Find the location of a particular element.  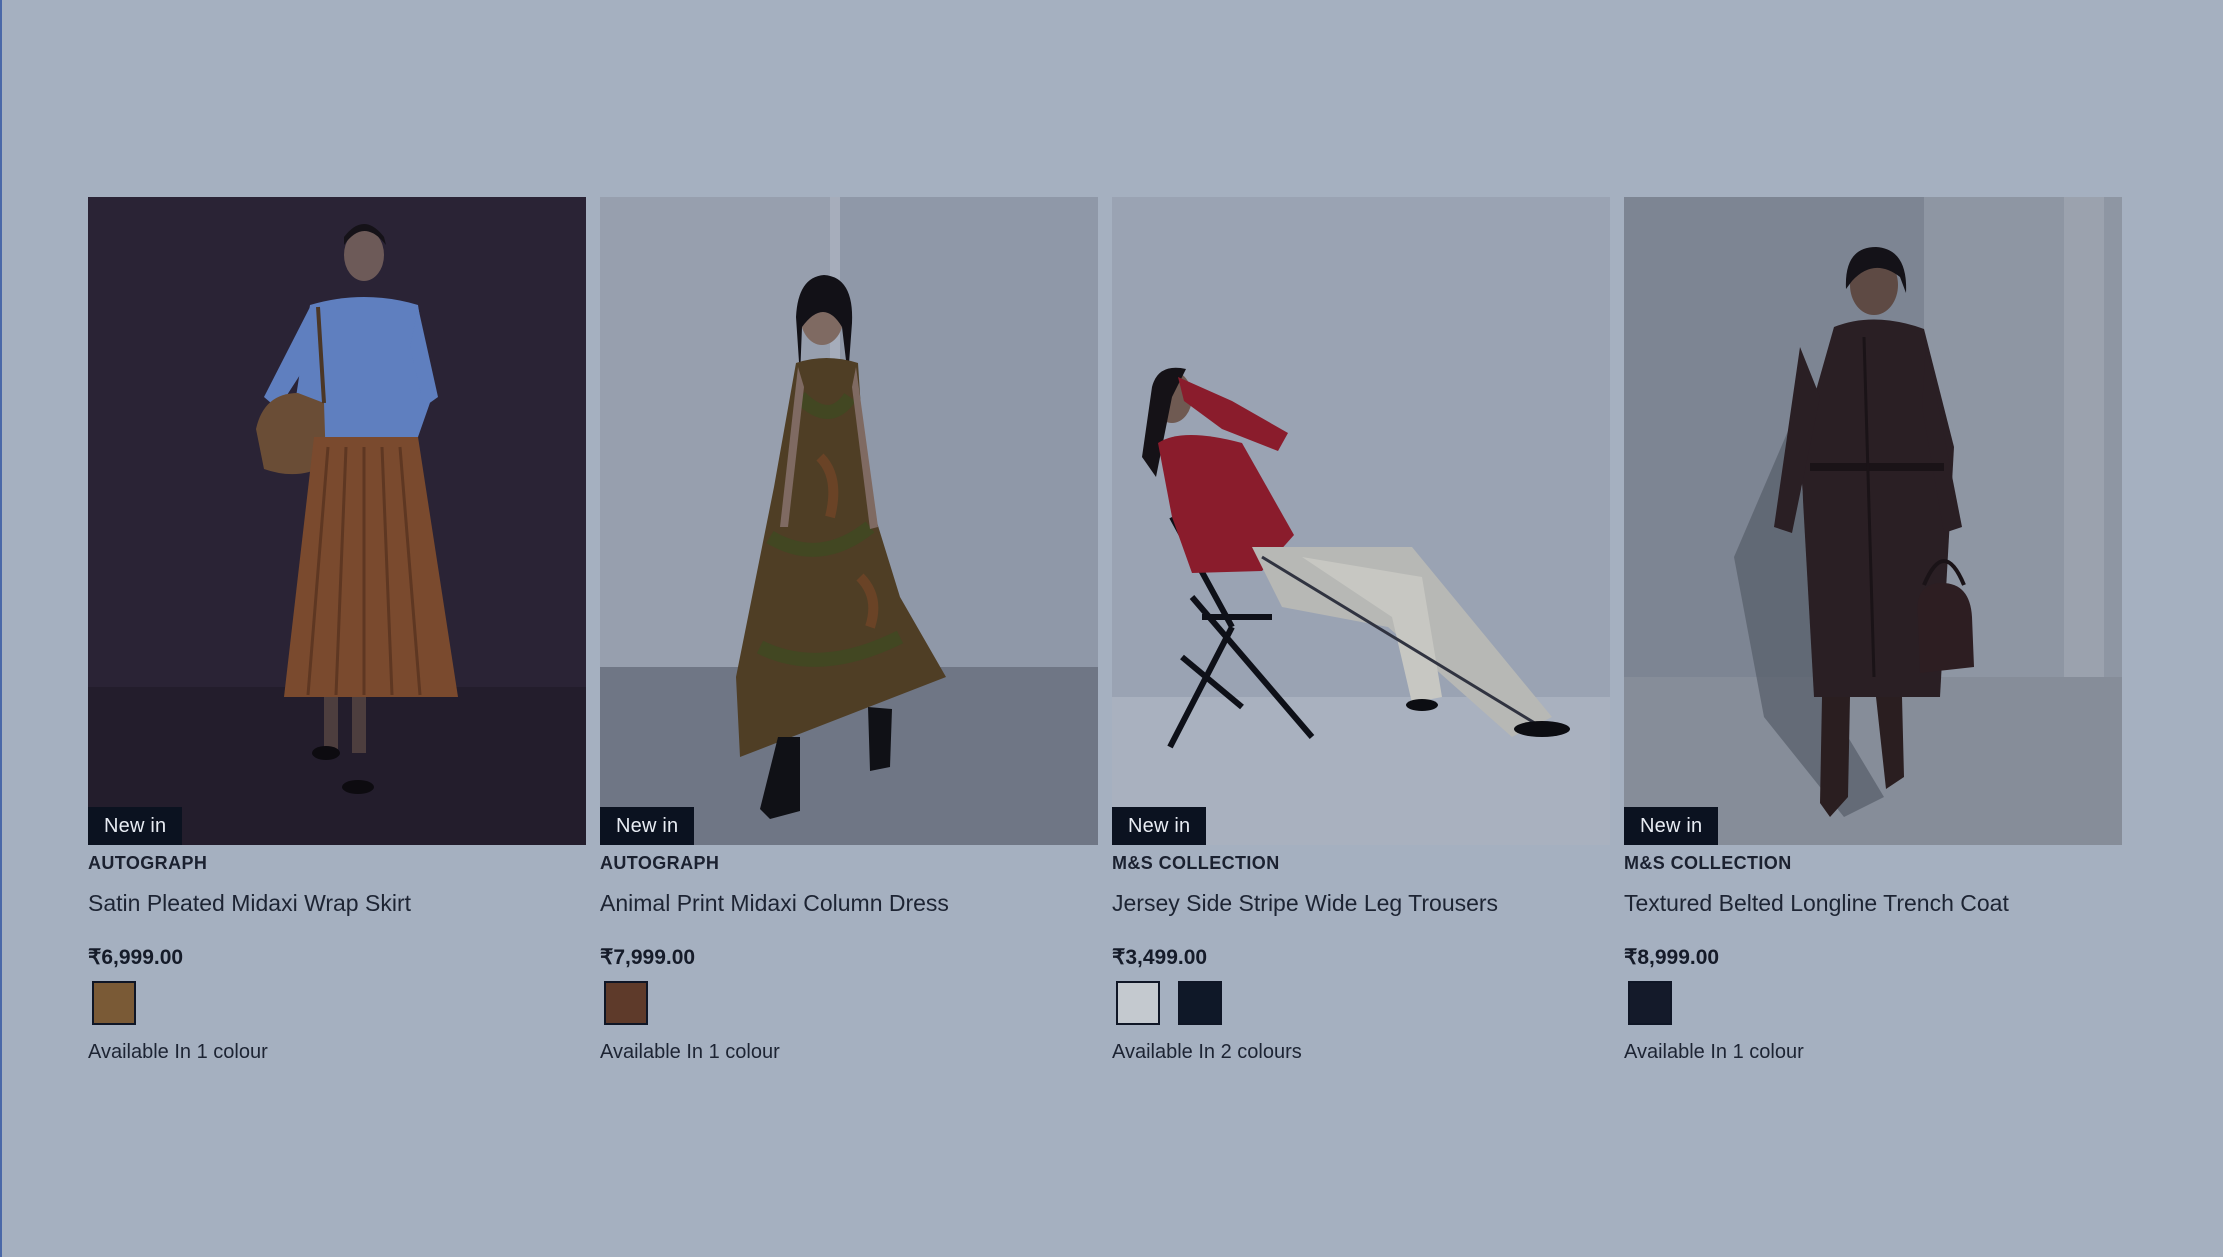

product-photo-dress is located at coordinates (849, 521).